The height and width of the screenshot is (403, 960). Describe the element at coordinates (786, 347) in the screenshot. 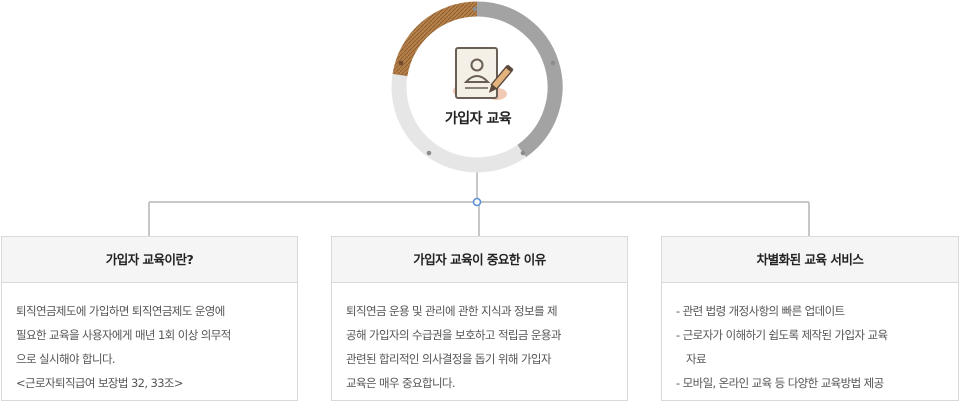

I see `service-list-item: 근로자가 이해하기 쉽도록 제작된 가입자 교육자료` at that location.